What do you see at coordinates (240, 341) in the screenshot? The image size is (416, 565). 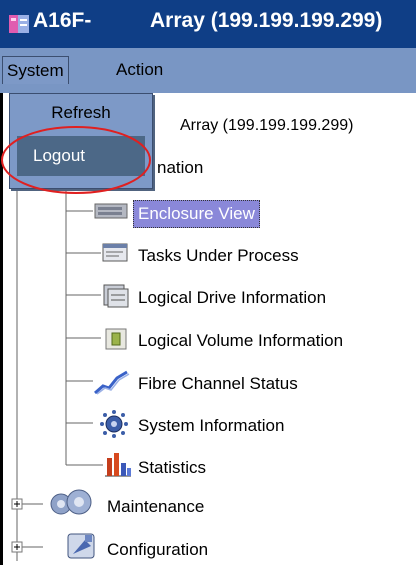 I see `tree-node-logical-volume-information: Logical Volume Information` at bounding box center [240, 341].